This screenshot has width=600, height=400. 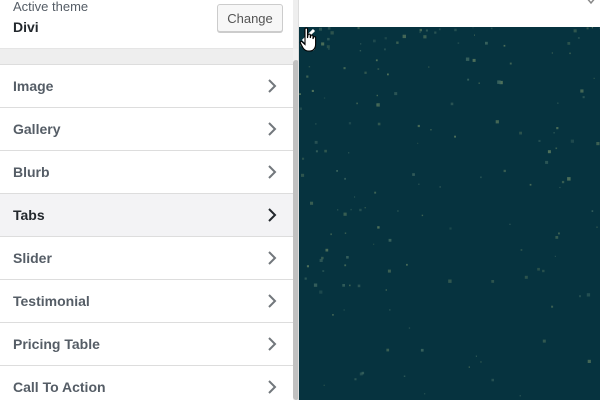 What do you see at coordinates (146, 383) in the screenshot?
I see `section-item-call-to-action: Call To Action` at bounding box center [146, 383].